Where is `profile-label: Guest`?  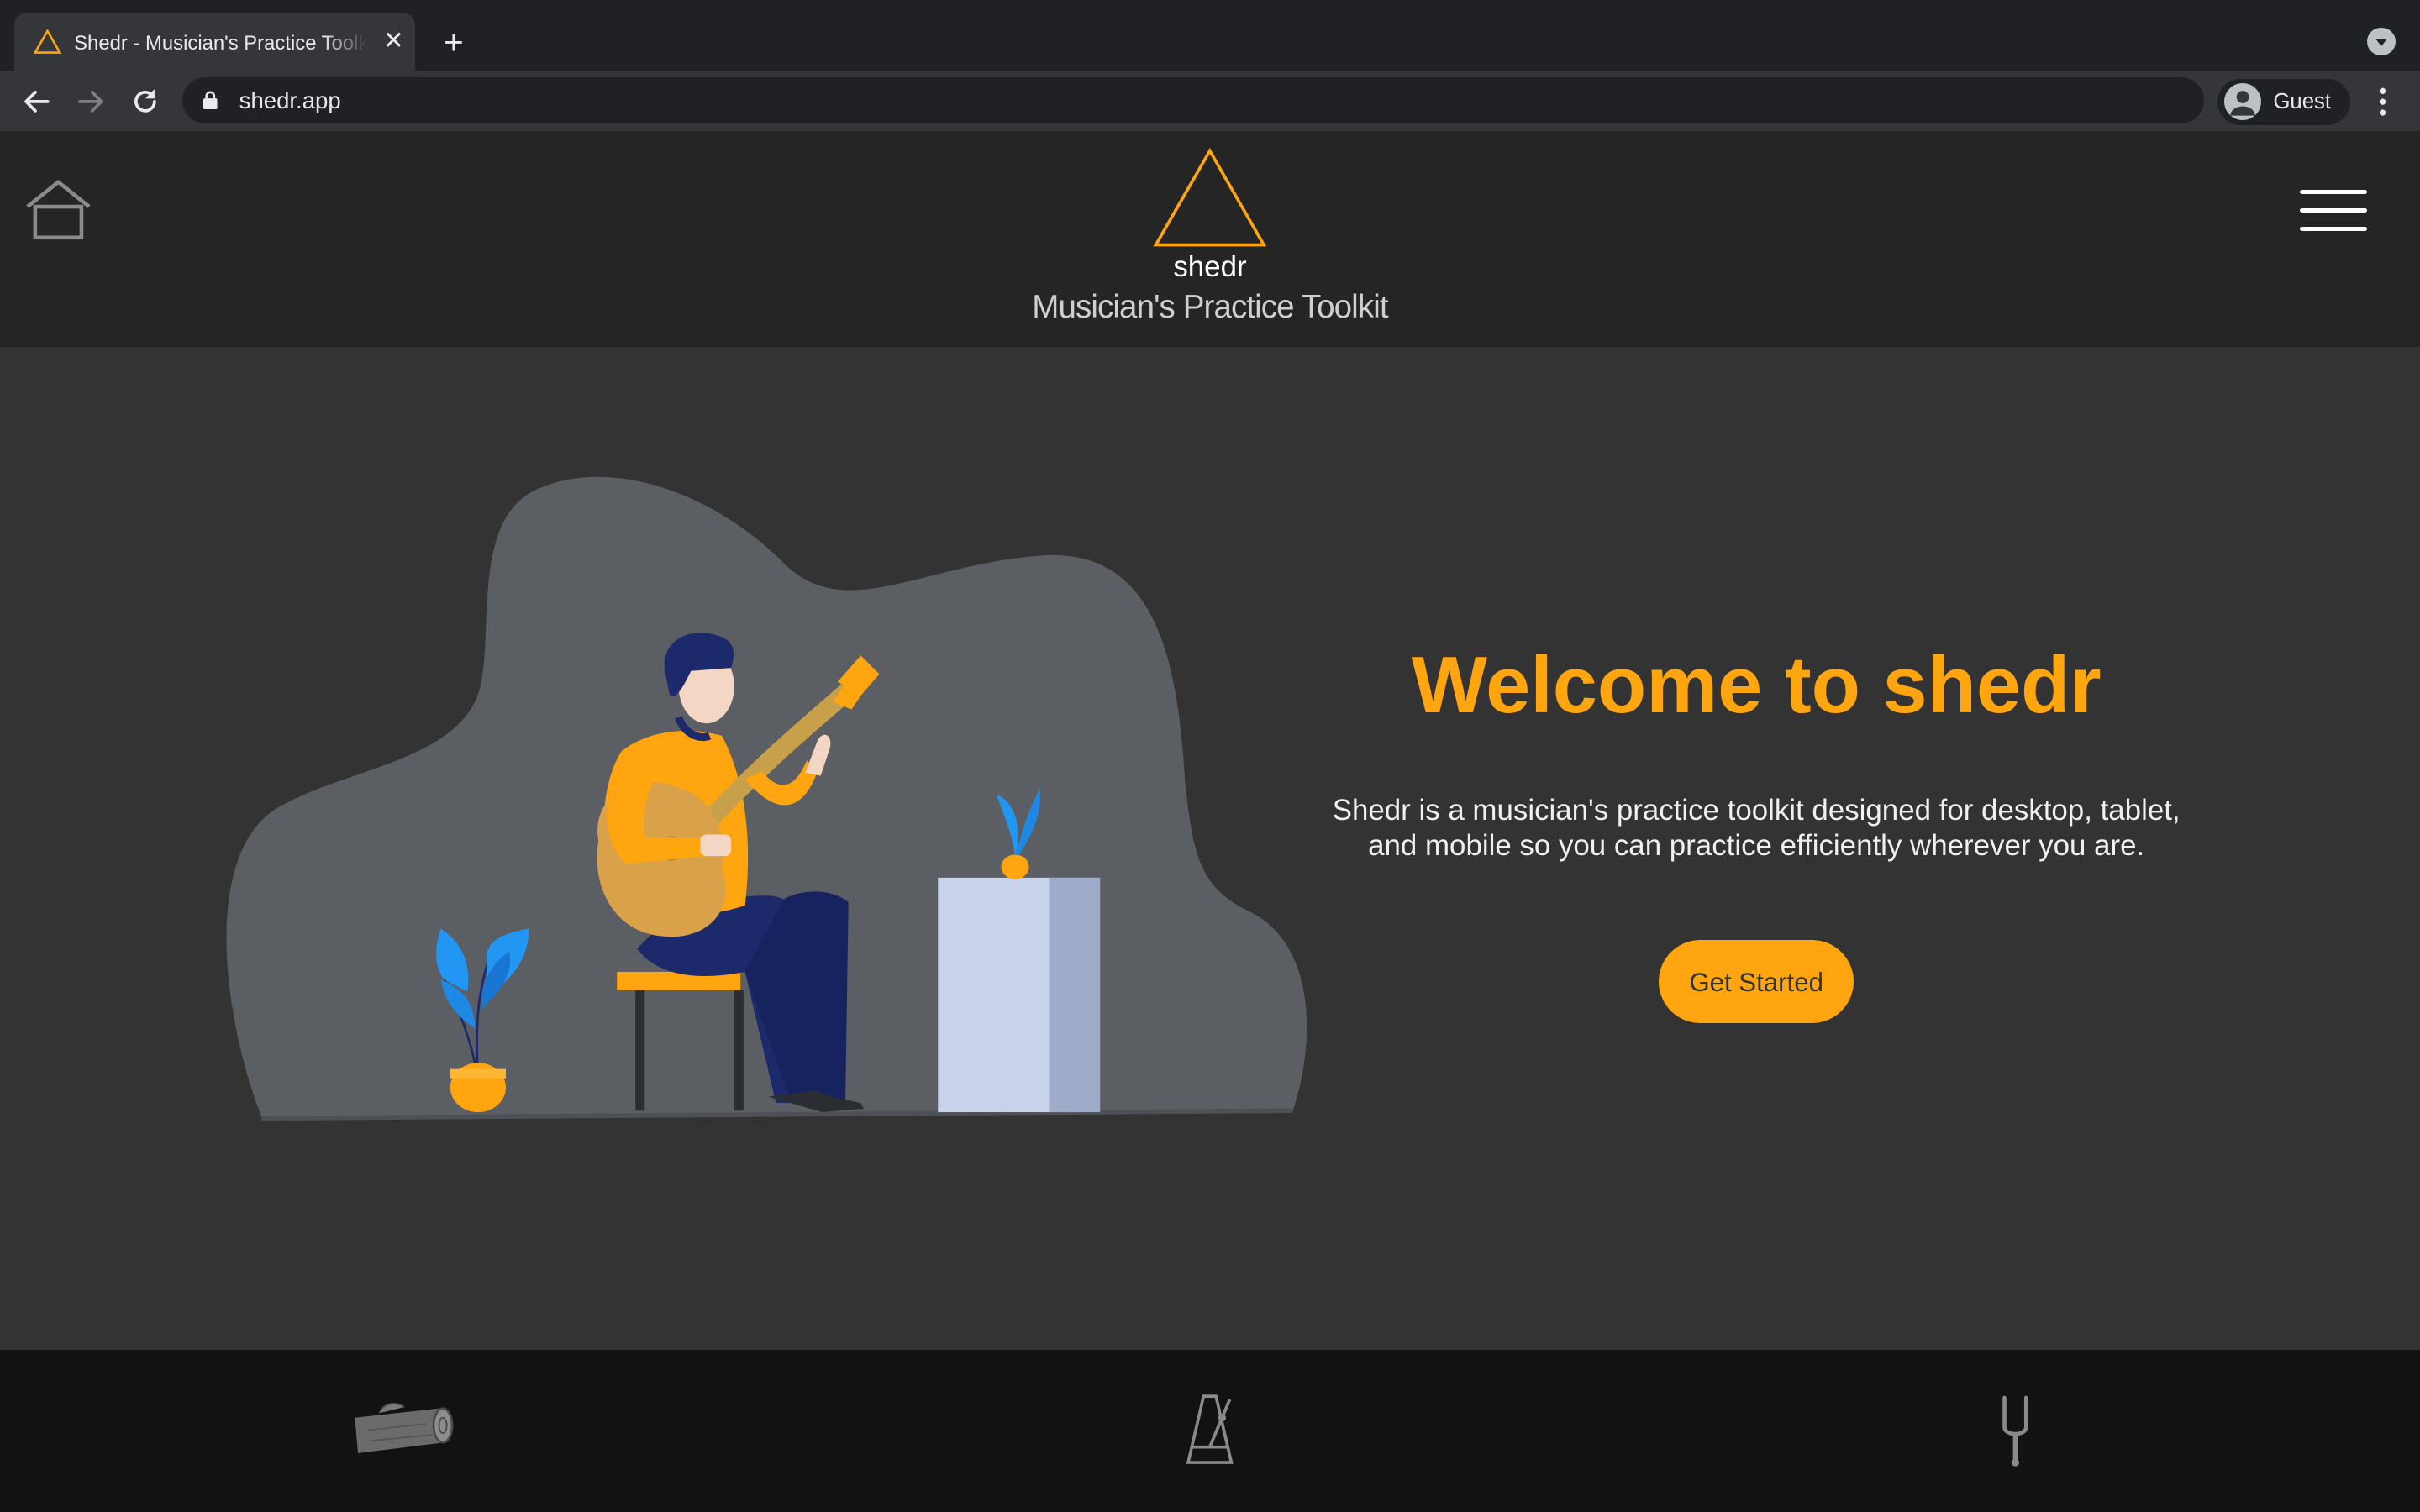
profile-label: Guest is located at coordinates (2302, 101).